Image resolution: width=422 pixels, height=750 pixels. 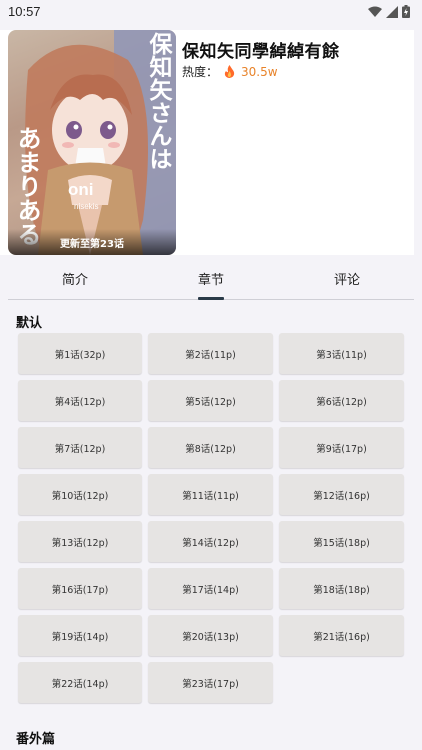 I want to click on status-icons, so click(x=389, y=11).